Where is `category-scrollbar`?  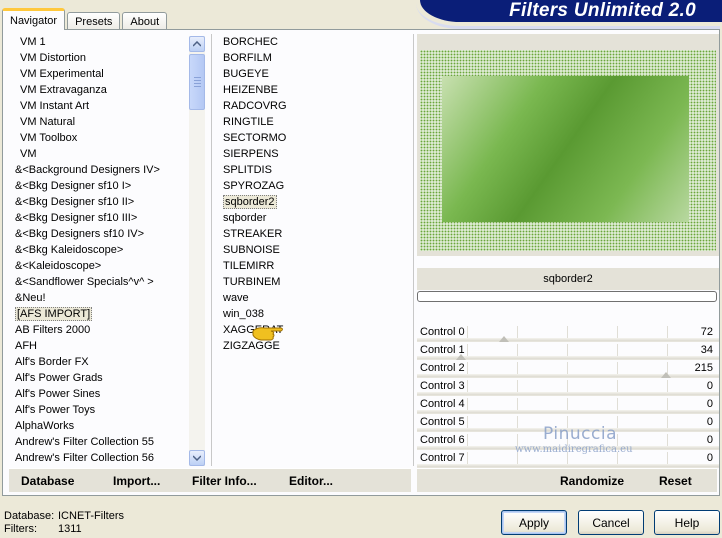 category-scrollbar is located at coordinates (197, 251).